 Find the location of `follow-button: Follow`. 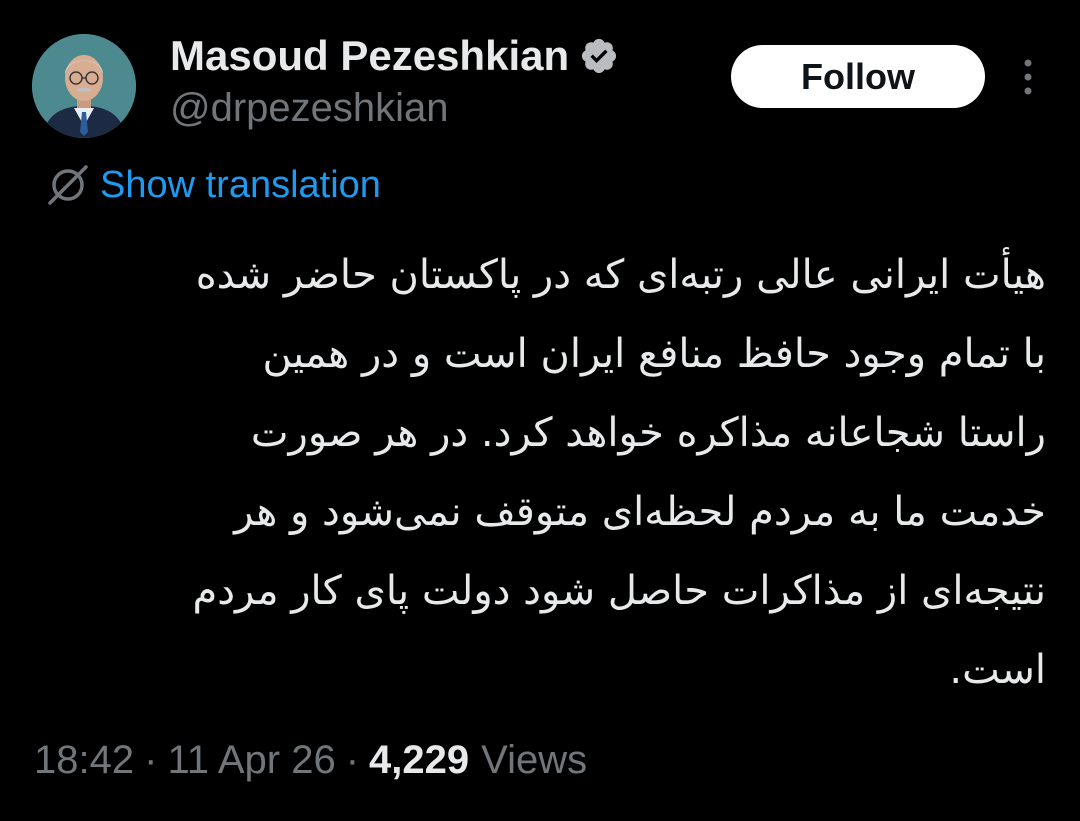

follow-button: Follow is located at coordinates (858, 76).